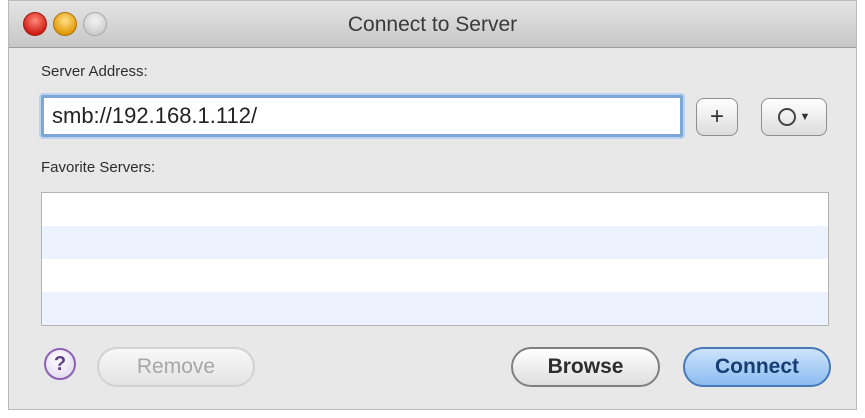 This screenshot has width=865, height=418. Describe the element at coordinates (98, 167) in the screenshot. I see `favorite-servers-label: Favorite Servers:` at that location.